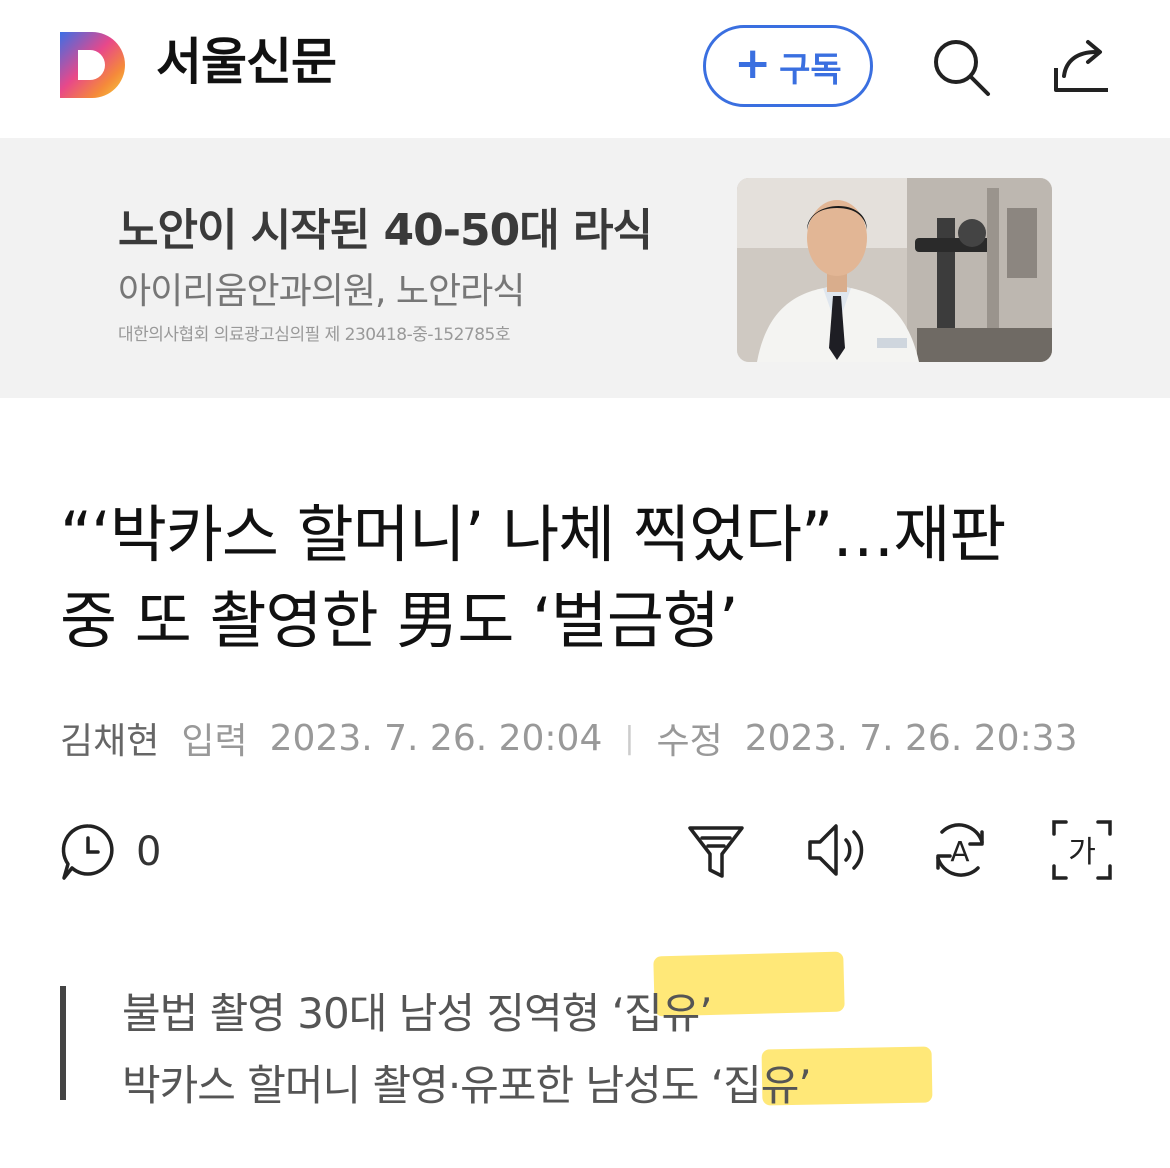 The width and height of the screenshot is (1170, 1168). I want to click on font-size-icon: 가, so click(1082, 850).